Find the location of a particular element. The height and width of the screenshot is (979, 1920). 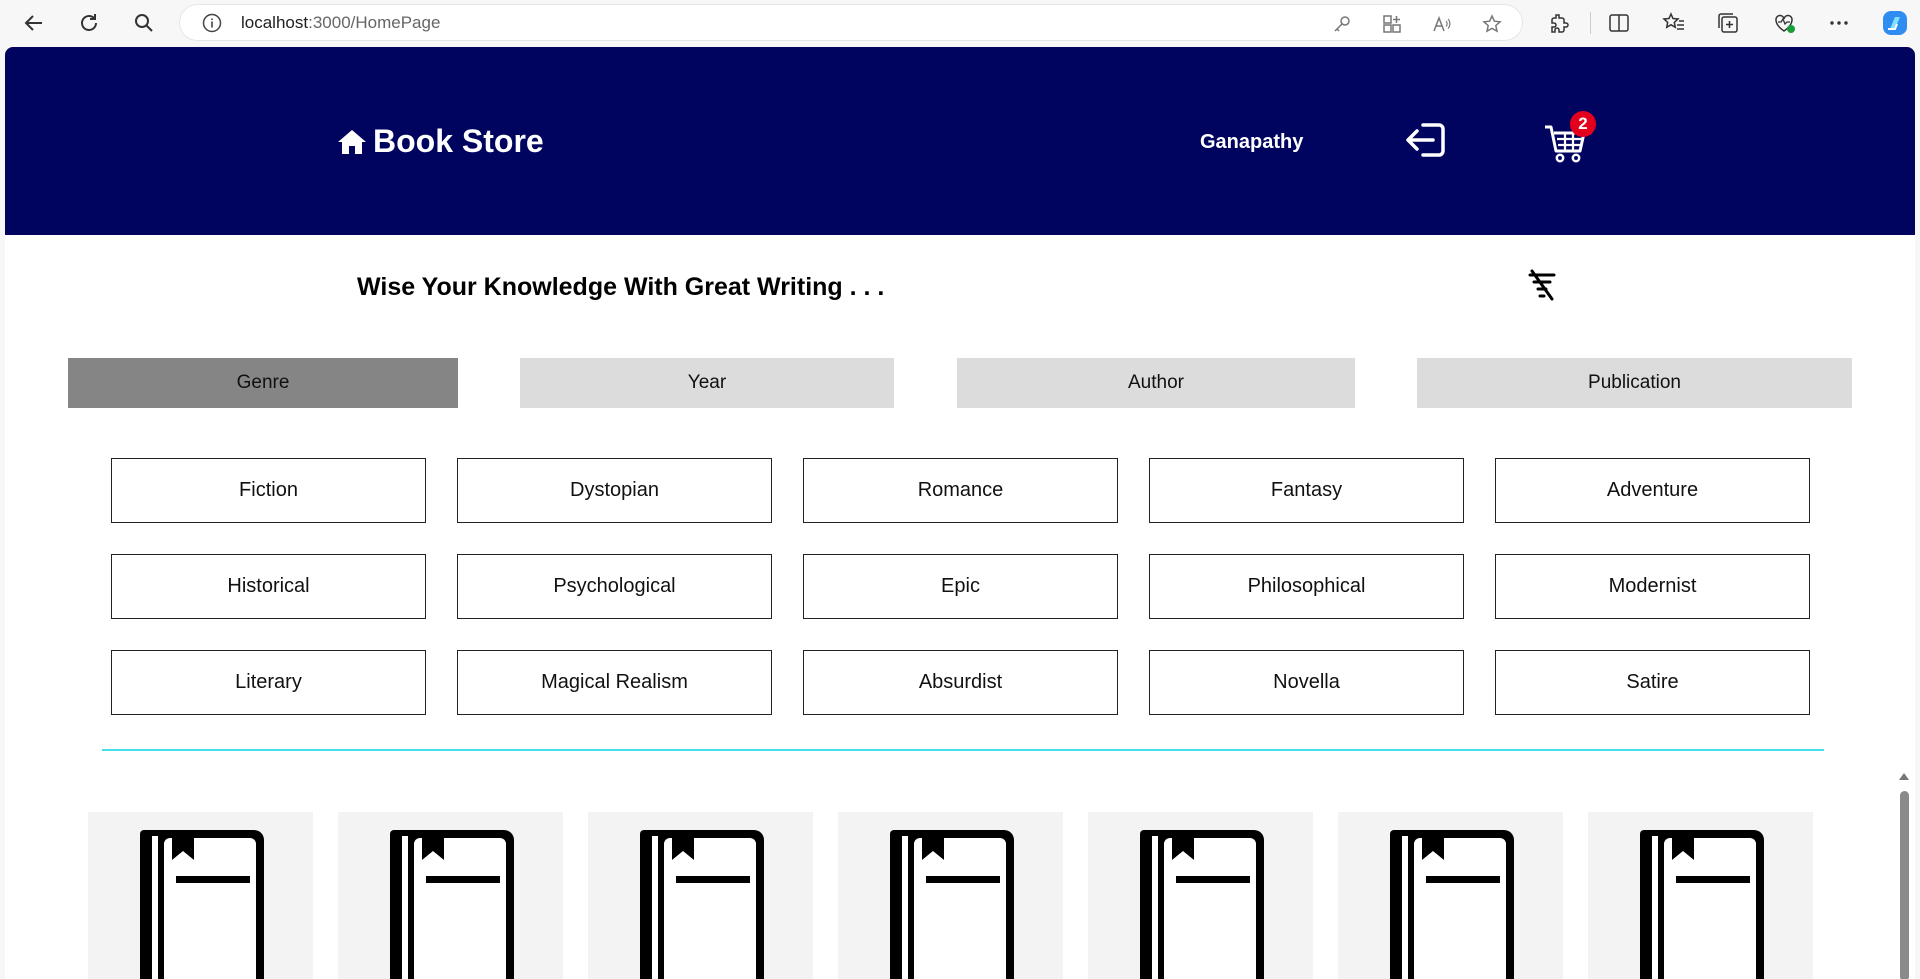

back-arrow-icon is located at coordinates (33, 23).